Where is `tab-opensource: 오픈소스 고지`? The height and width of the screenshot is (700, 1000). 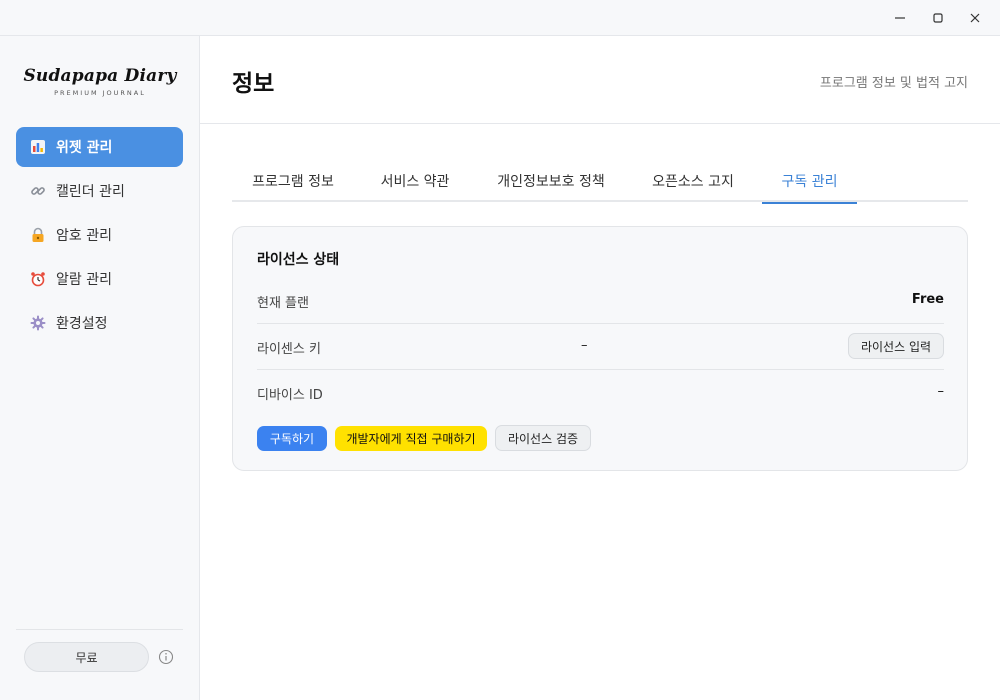
tab-opensource: 오픈소스 고지 is located at coordinates (693, 181).